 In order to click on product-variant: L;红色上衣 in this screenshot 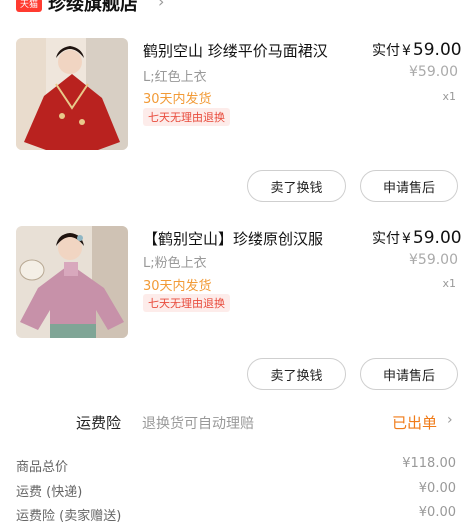, I will do `click(175, 77)`.